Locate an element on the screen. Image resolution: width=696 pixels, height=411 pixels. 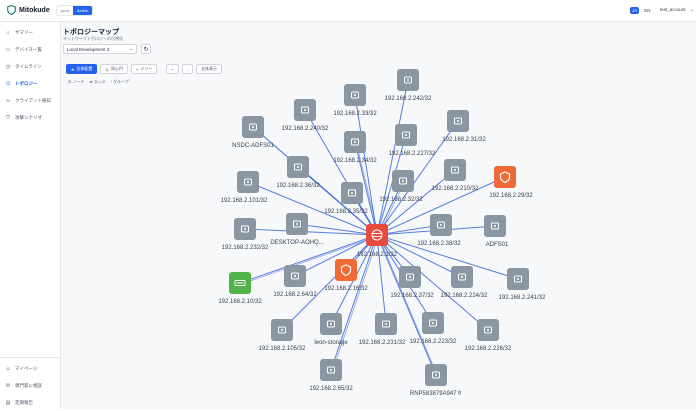
router-node is located at coordinates (377, 235).